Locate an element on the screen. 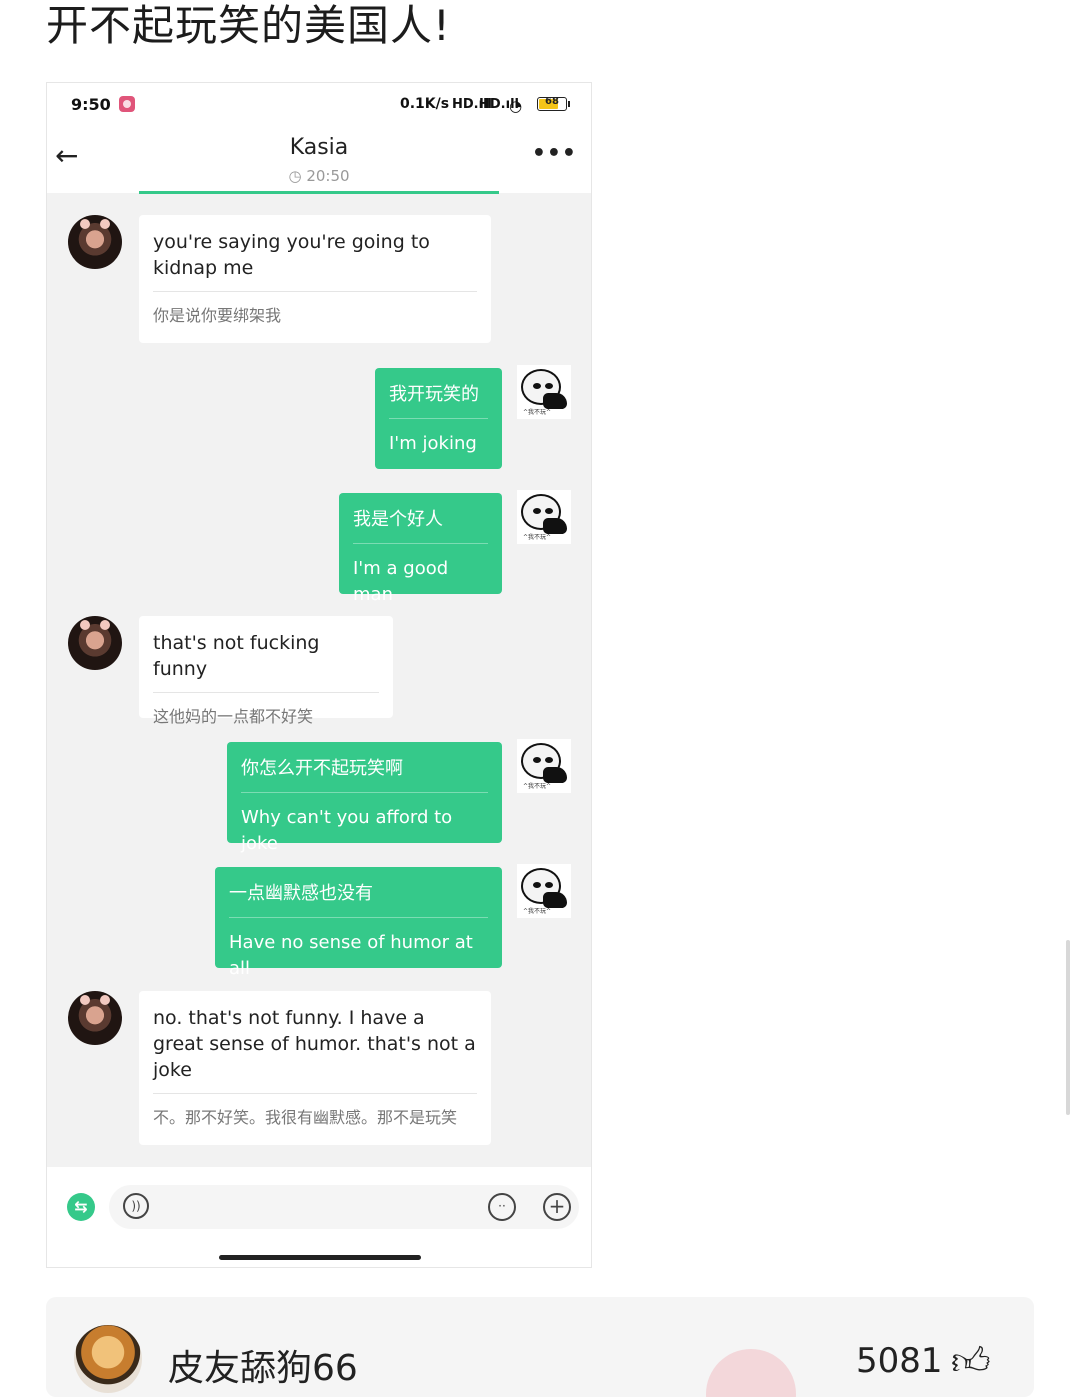 Image resolution: width=1071 pixels, height=1397 pixels. voice-icon: )) is located at coordinates (136, 1206).